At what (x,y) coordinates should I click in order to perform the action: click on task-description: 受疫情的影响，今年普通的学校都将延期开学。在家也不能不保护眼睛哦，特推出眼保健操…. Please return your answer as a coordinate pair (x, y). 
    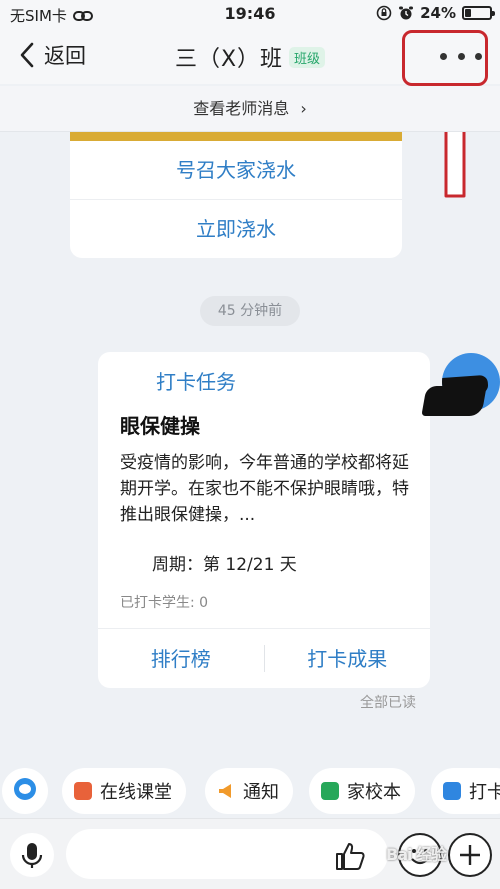
    Looking at the image, I should click on (264, 489).